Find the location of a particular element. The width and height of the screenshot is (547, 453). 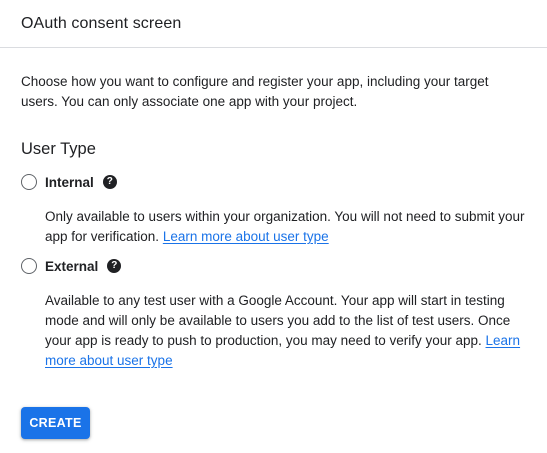

page-header: OAuth consent screen is located at coordinates (273, 24).